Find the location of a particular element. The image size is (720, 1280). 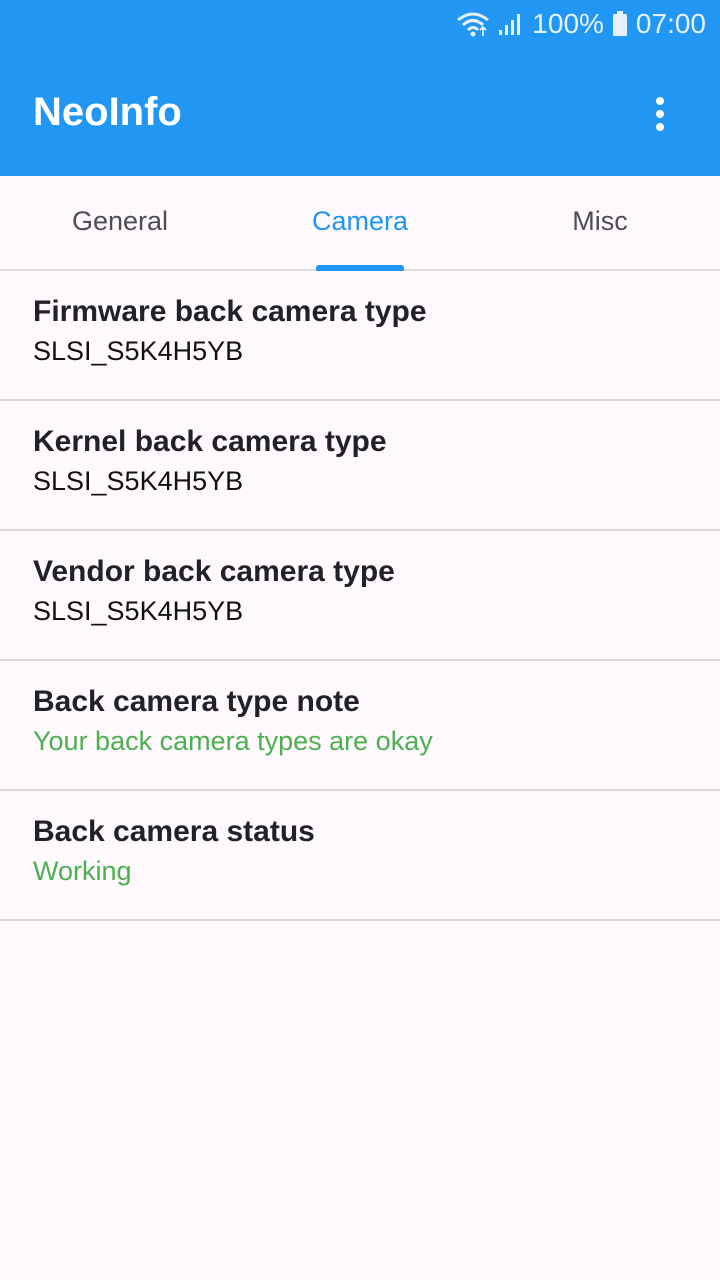

app-bar: NeoInfo is located at coordinates (360, 112).